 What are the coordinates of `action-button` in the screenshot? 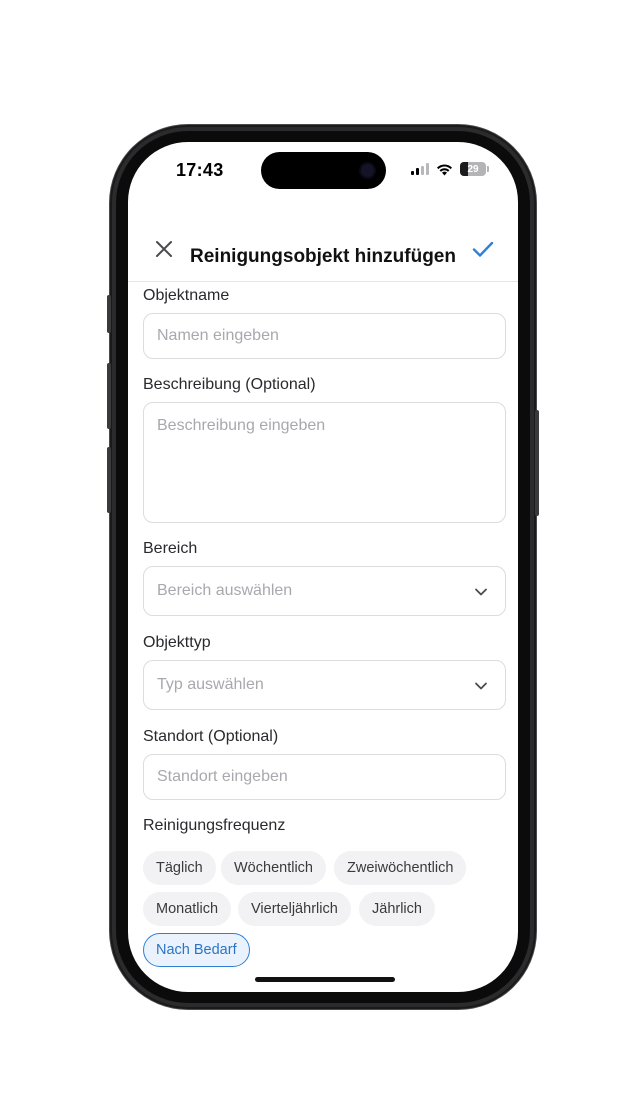 It's located at (109, 314).